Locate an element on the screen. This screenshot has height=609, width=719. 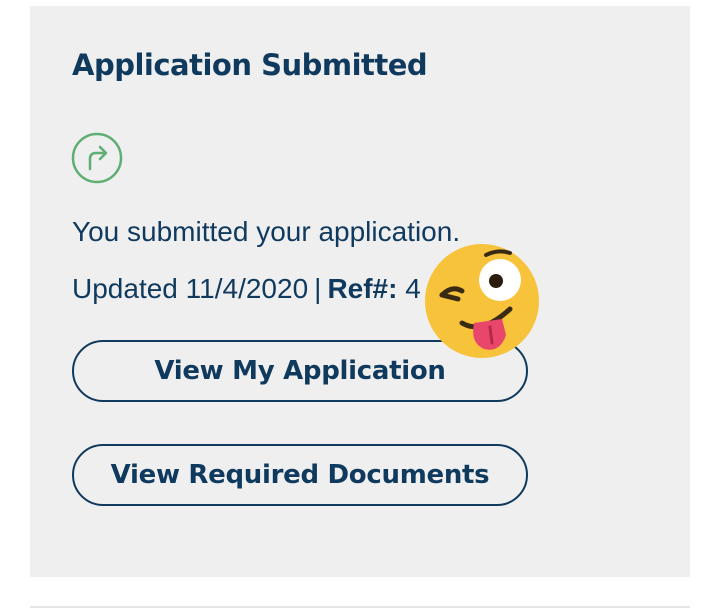
share-arrow-icon is located at coordinates (97, 158).